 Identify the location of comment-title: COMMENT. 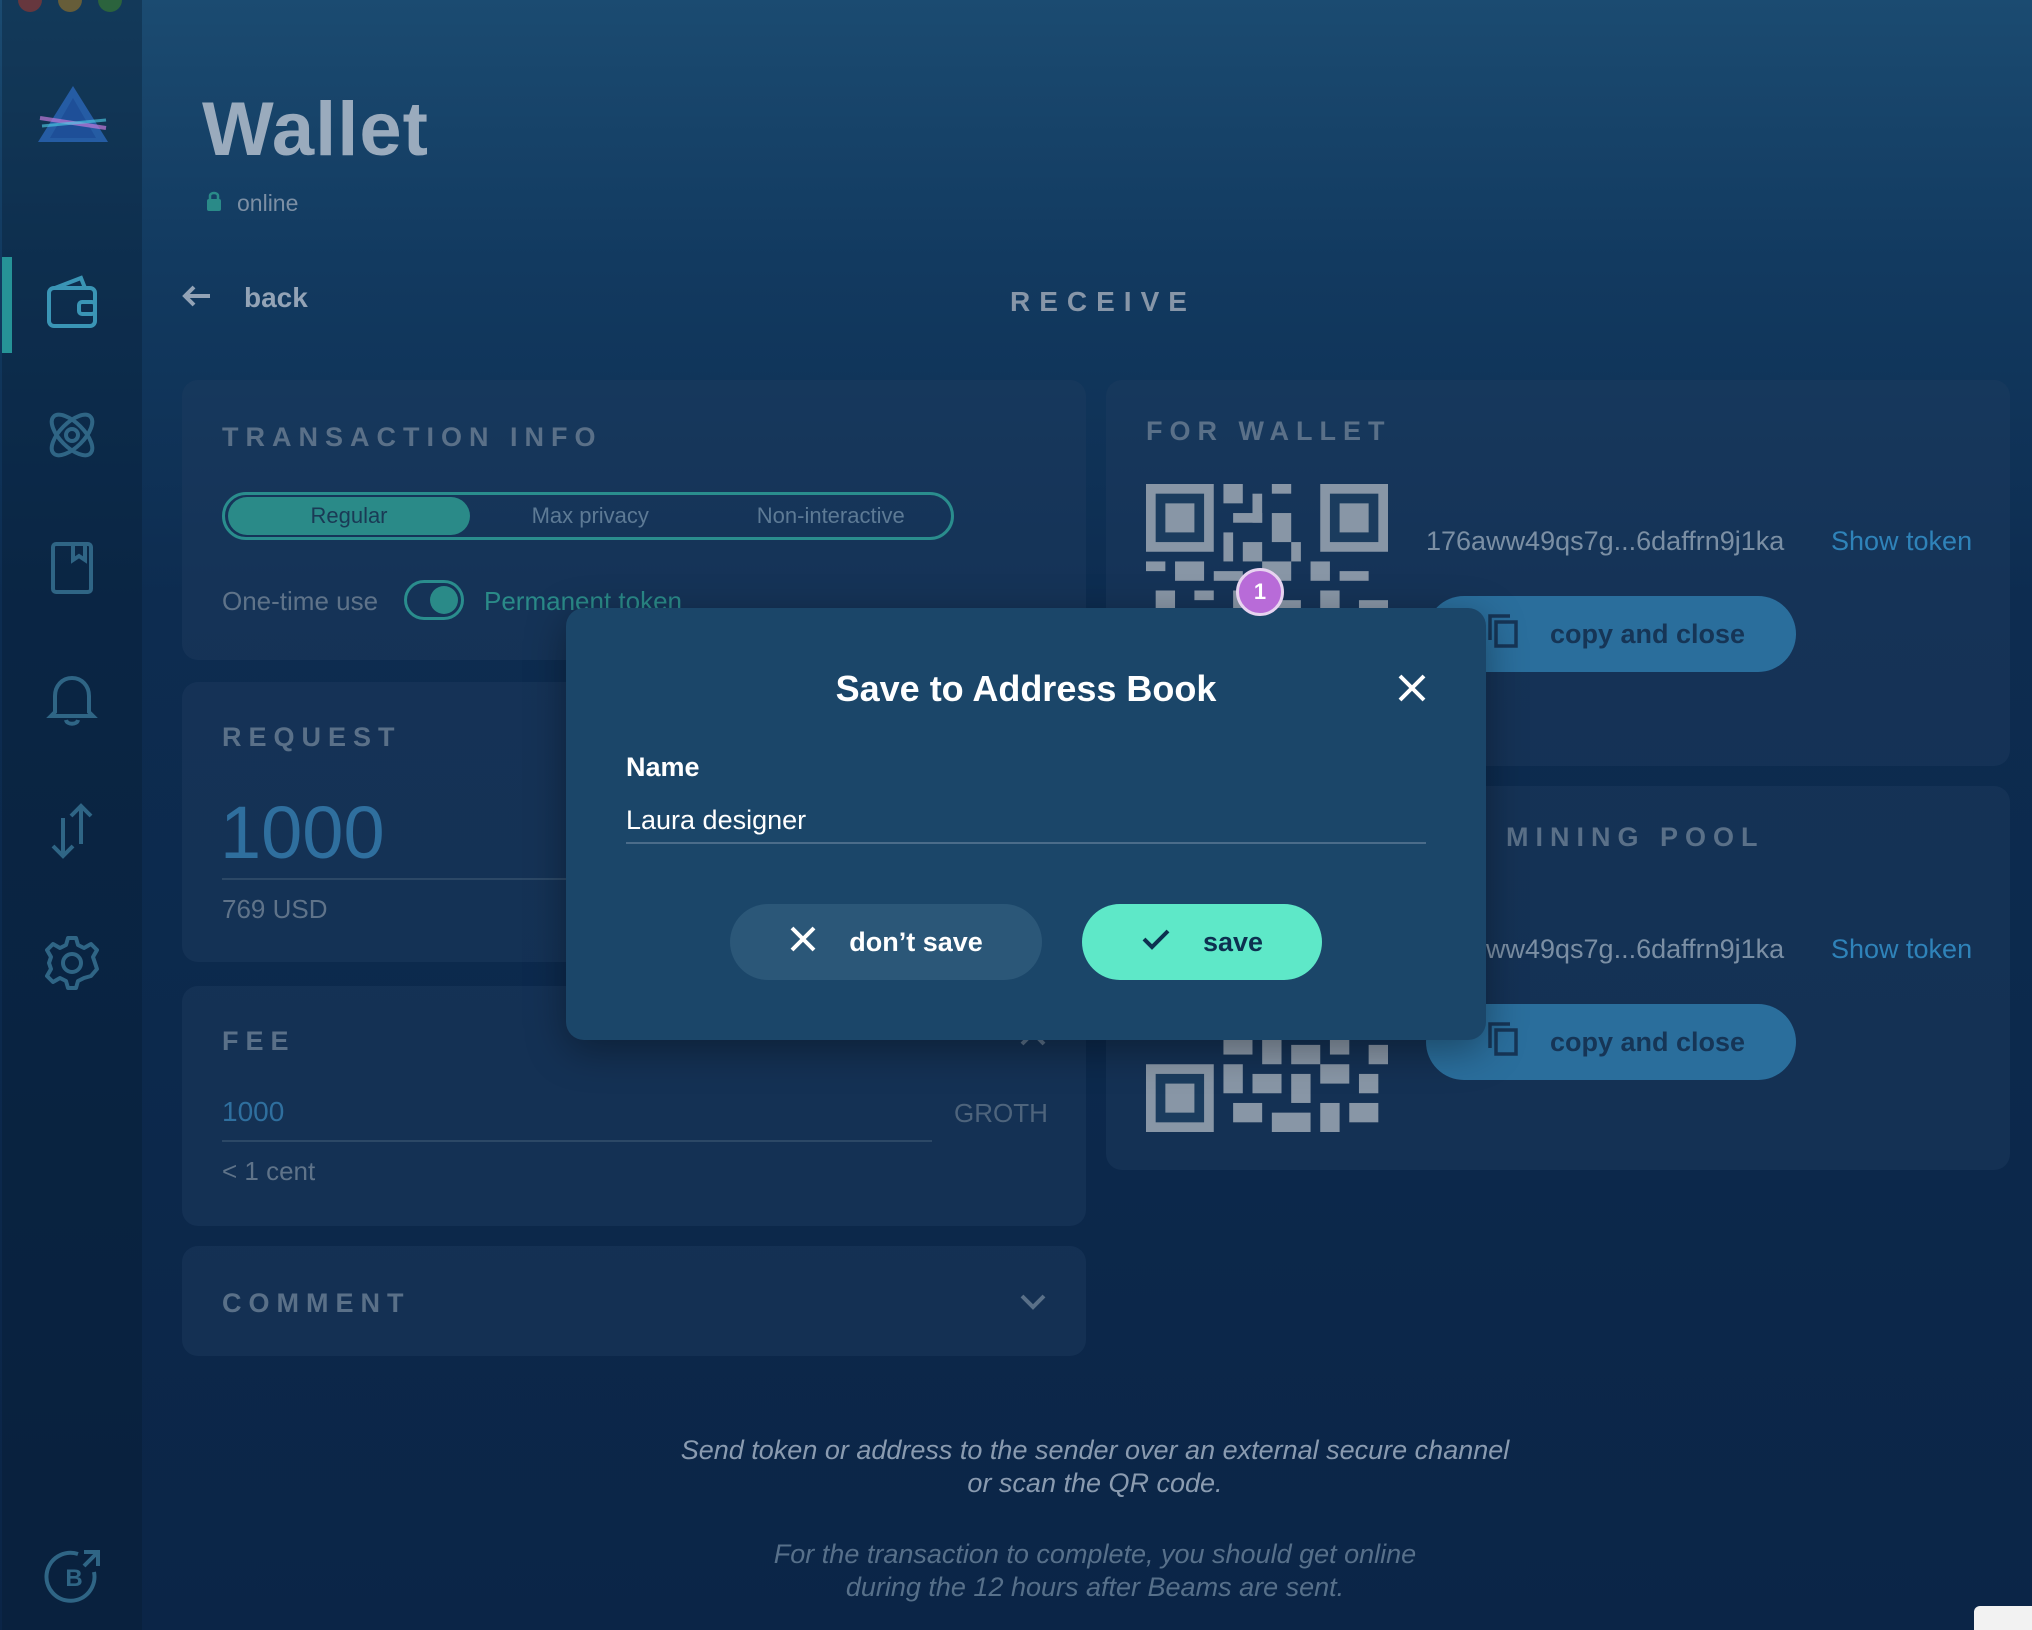
(316, 1303).